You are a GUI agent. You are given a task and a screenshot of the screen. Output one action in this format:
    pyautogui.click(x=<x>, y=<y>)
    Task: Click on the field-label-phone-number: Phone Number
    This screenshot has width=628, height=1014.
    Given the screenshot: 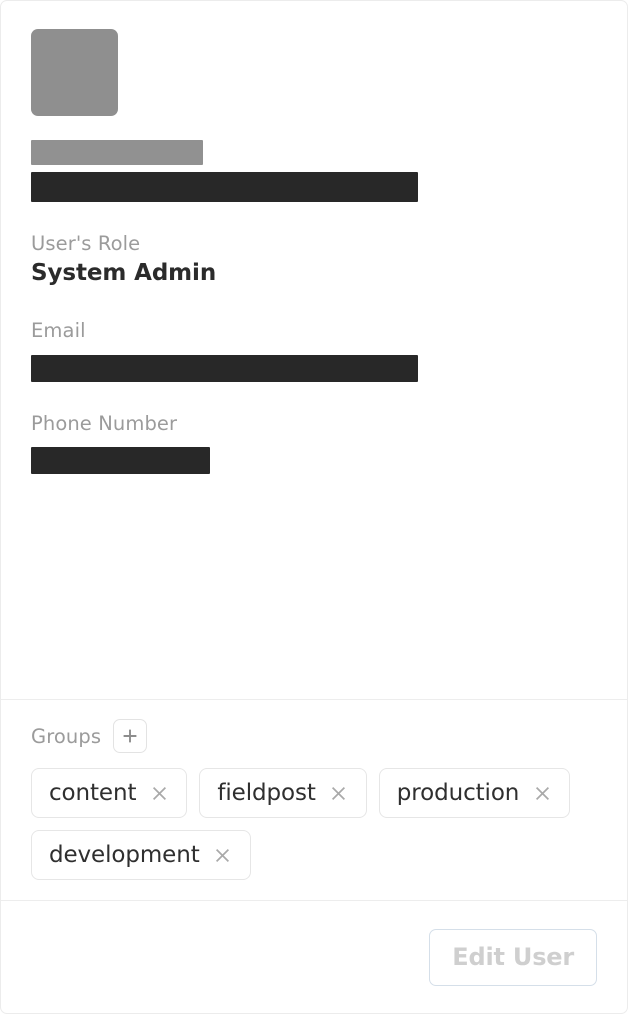 What is the action you would take?
    pyautogui.click(x=104, y=423)
    